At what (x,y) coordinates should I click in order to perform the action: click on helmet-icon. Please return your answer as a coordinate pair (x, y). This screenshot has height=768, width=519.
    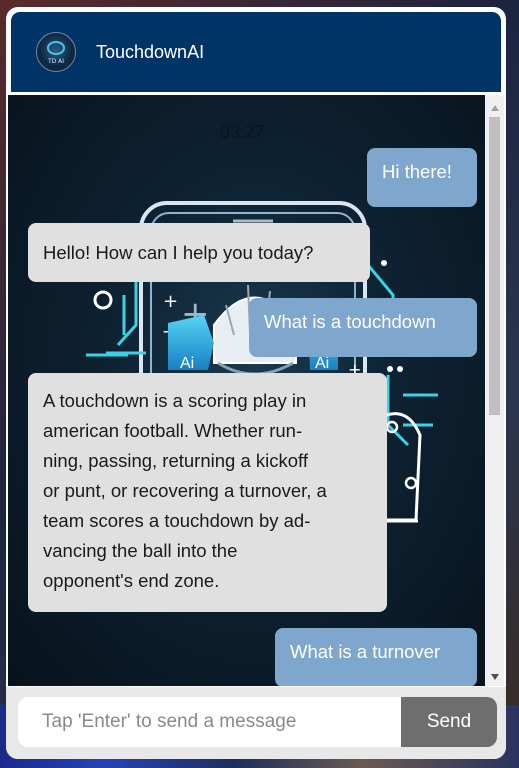
    Looking at the image, I should click on (56, 48).